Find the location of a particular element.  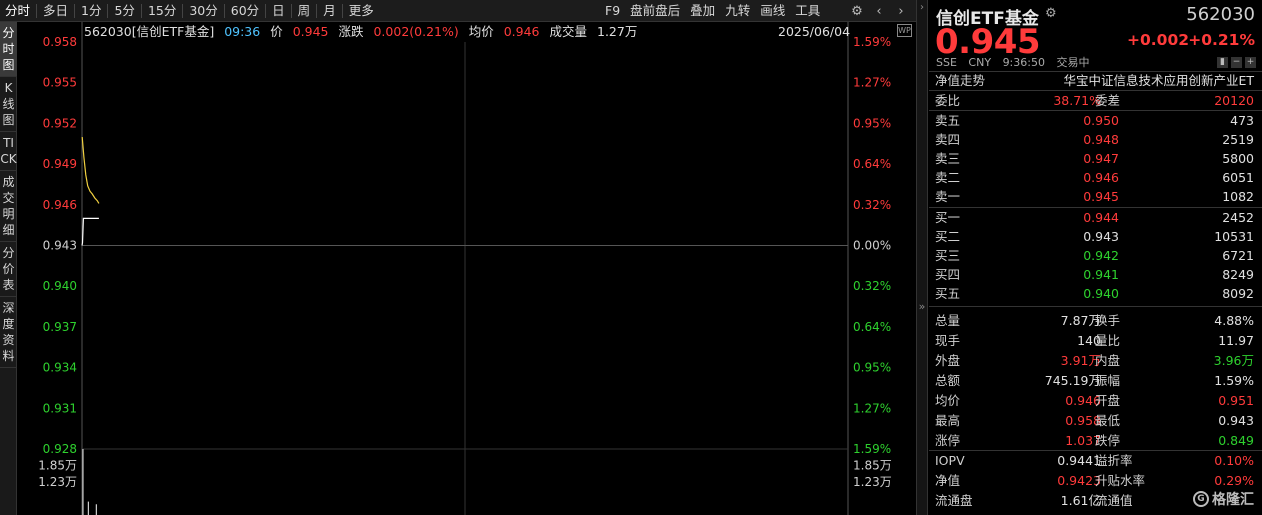

y-tick-label-right: 0.95% is located at coordinates (872, 123).